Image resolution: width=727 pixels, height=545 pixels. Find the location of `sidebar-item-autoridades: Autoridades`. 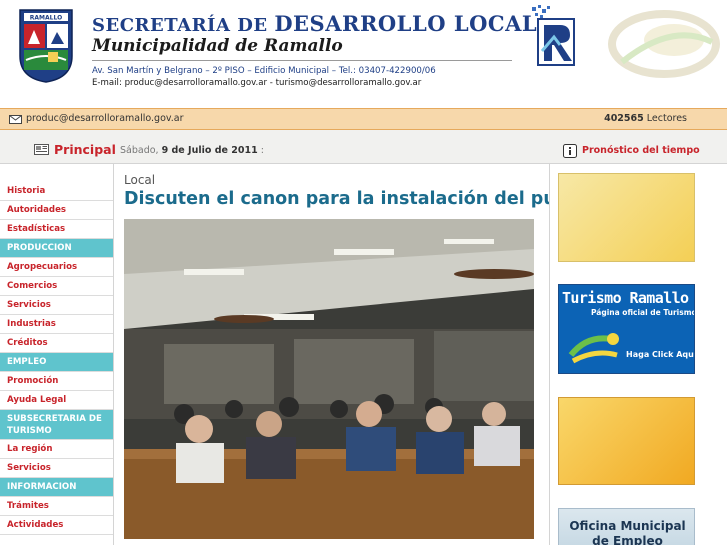

sidebar-item-autoridades: Autoridades is located at coordinates (56, 210).